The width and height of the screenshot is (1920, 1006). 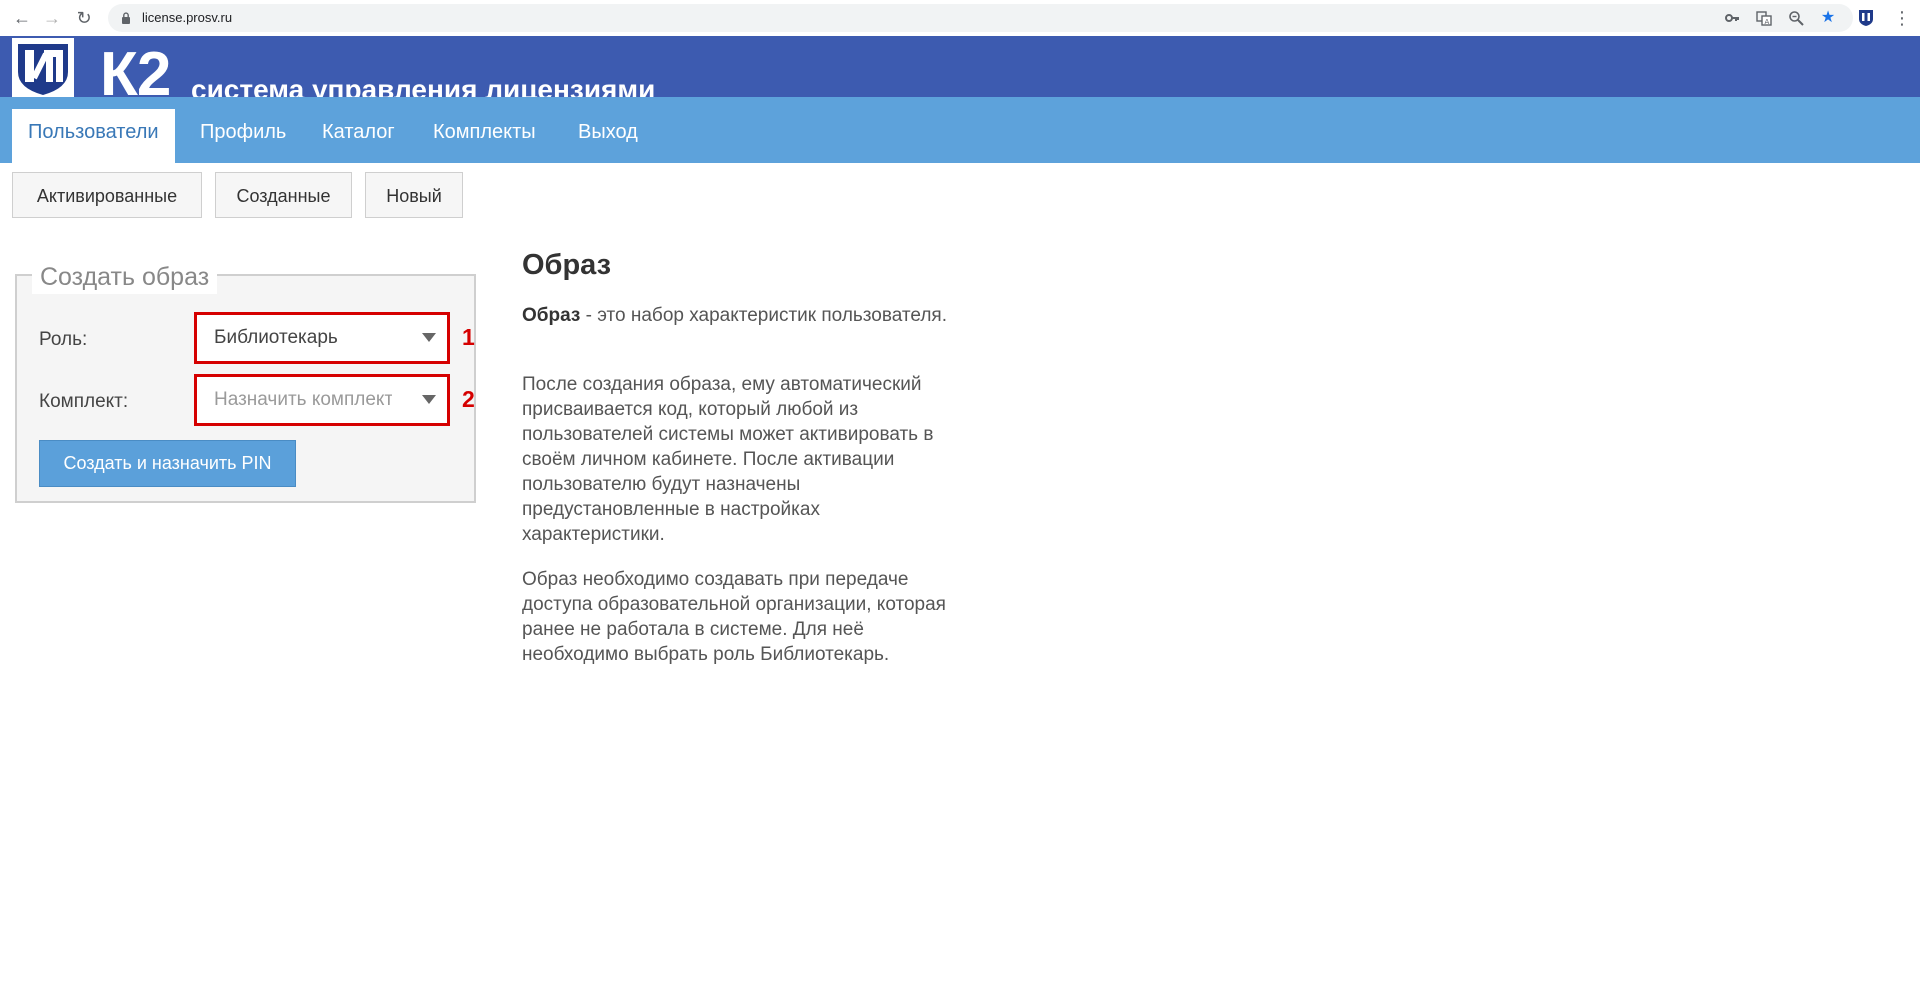 I want to click on info-title: Образ, so click(x=567, y=265).